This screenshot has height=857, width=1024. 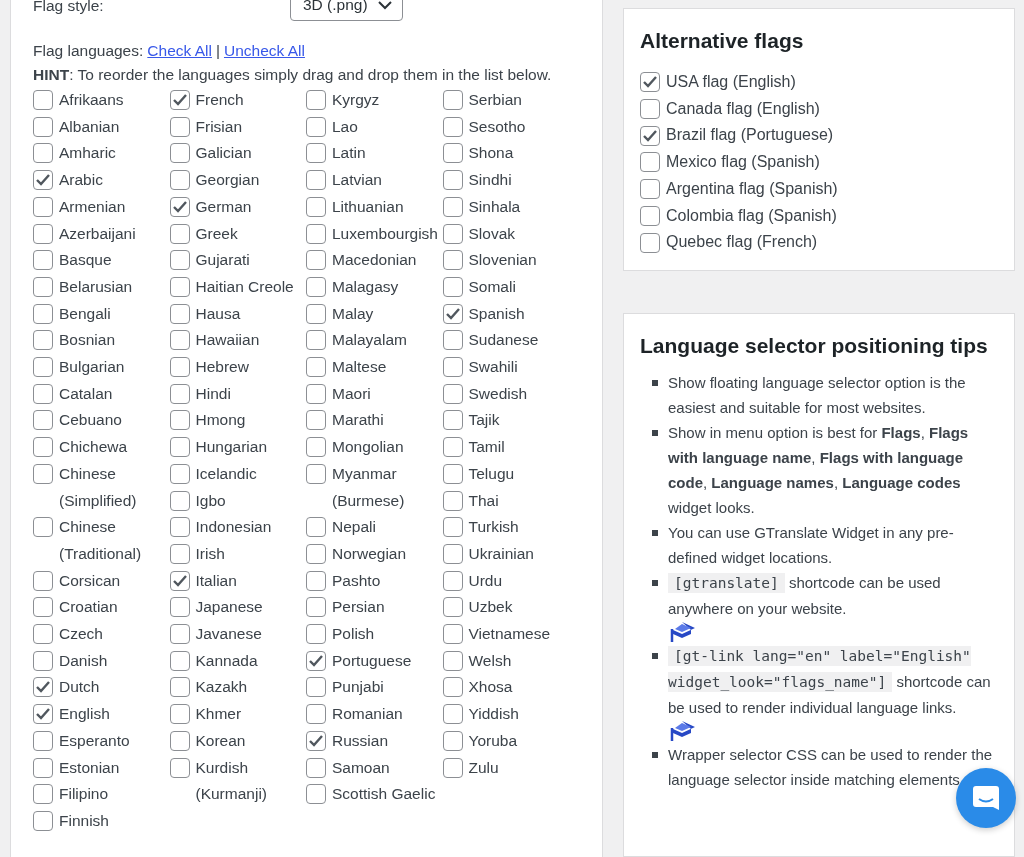 I want to click on check-all-link: Check All, so click(x=179, y=51).